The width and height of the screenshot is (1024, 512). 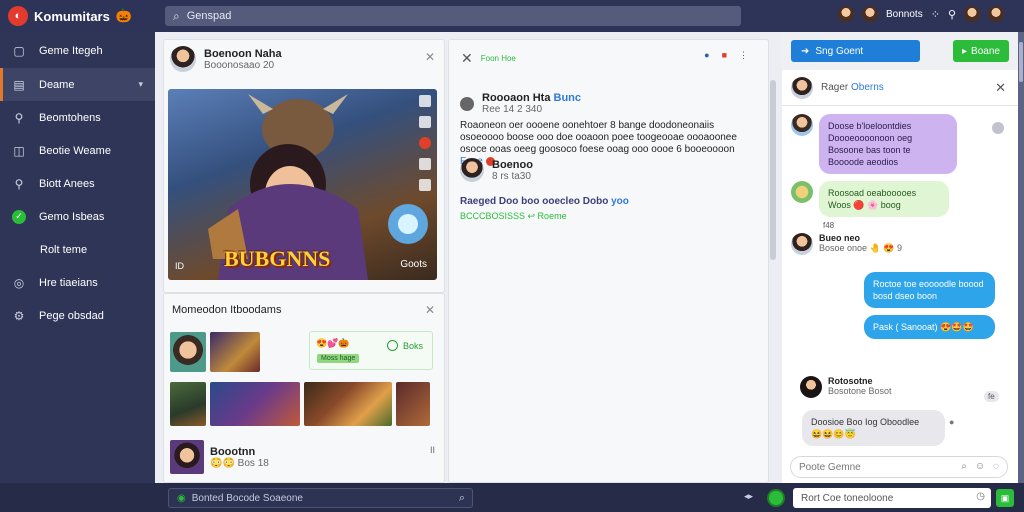 What do you see at coordinates (1021, 62) in the screenshot?
I see `scrollbar-thumb` at bounding box center [1021, 62].